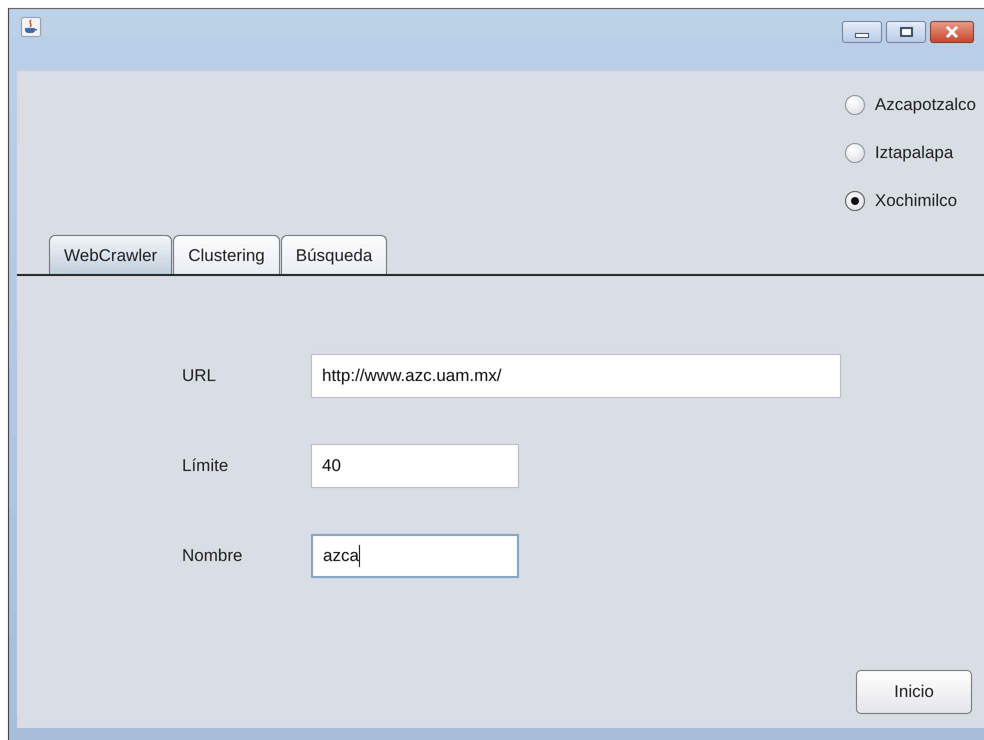  Describe the element at coordinates (213, 556) in the screenshot. I see `field-label: Nombre` at that location.